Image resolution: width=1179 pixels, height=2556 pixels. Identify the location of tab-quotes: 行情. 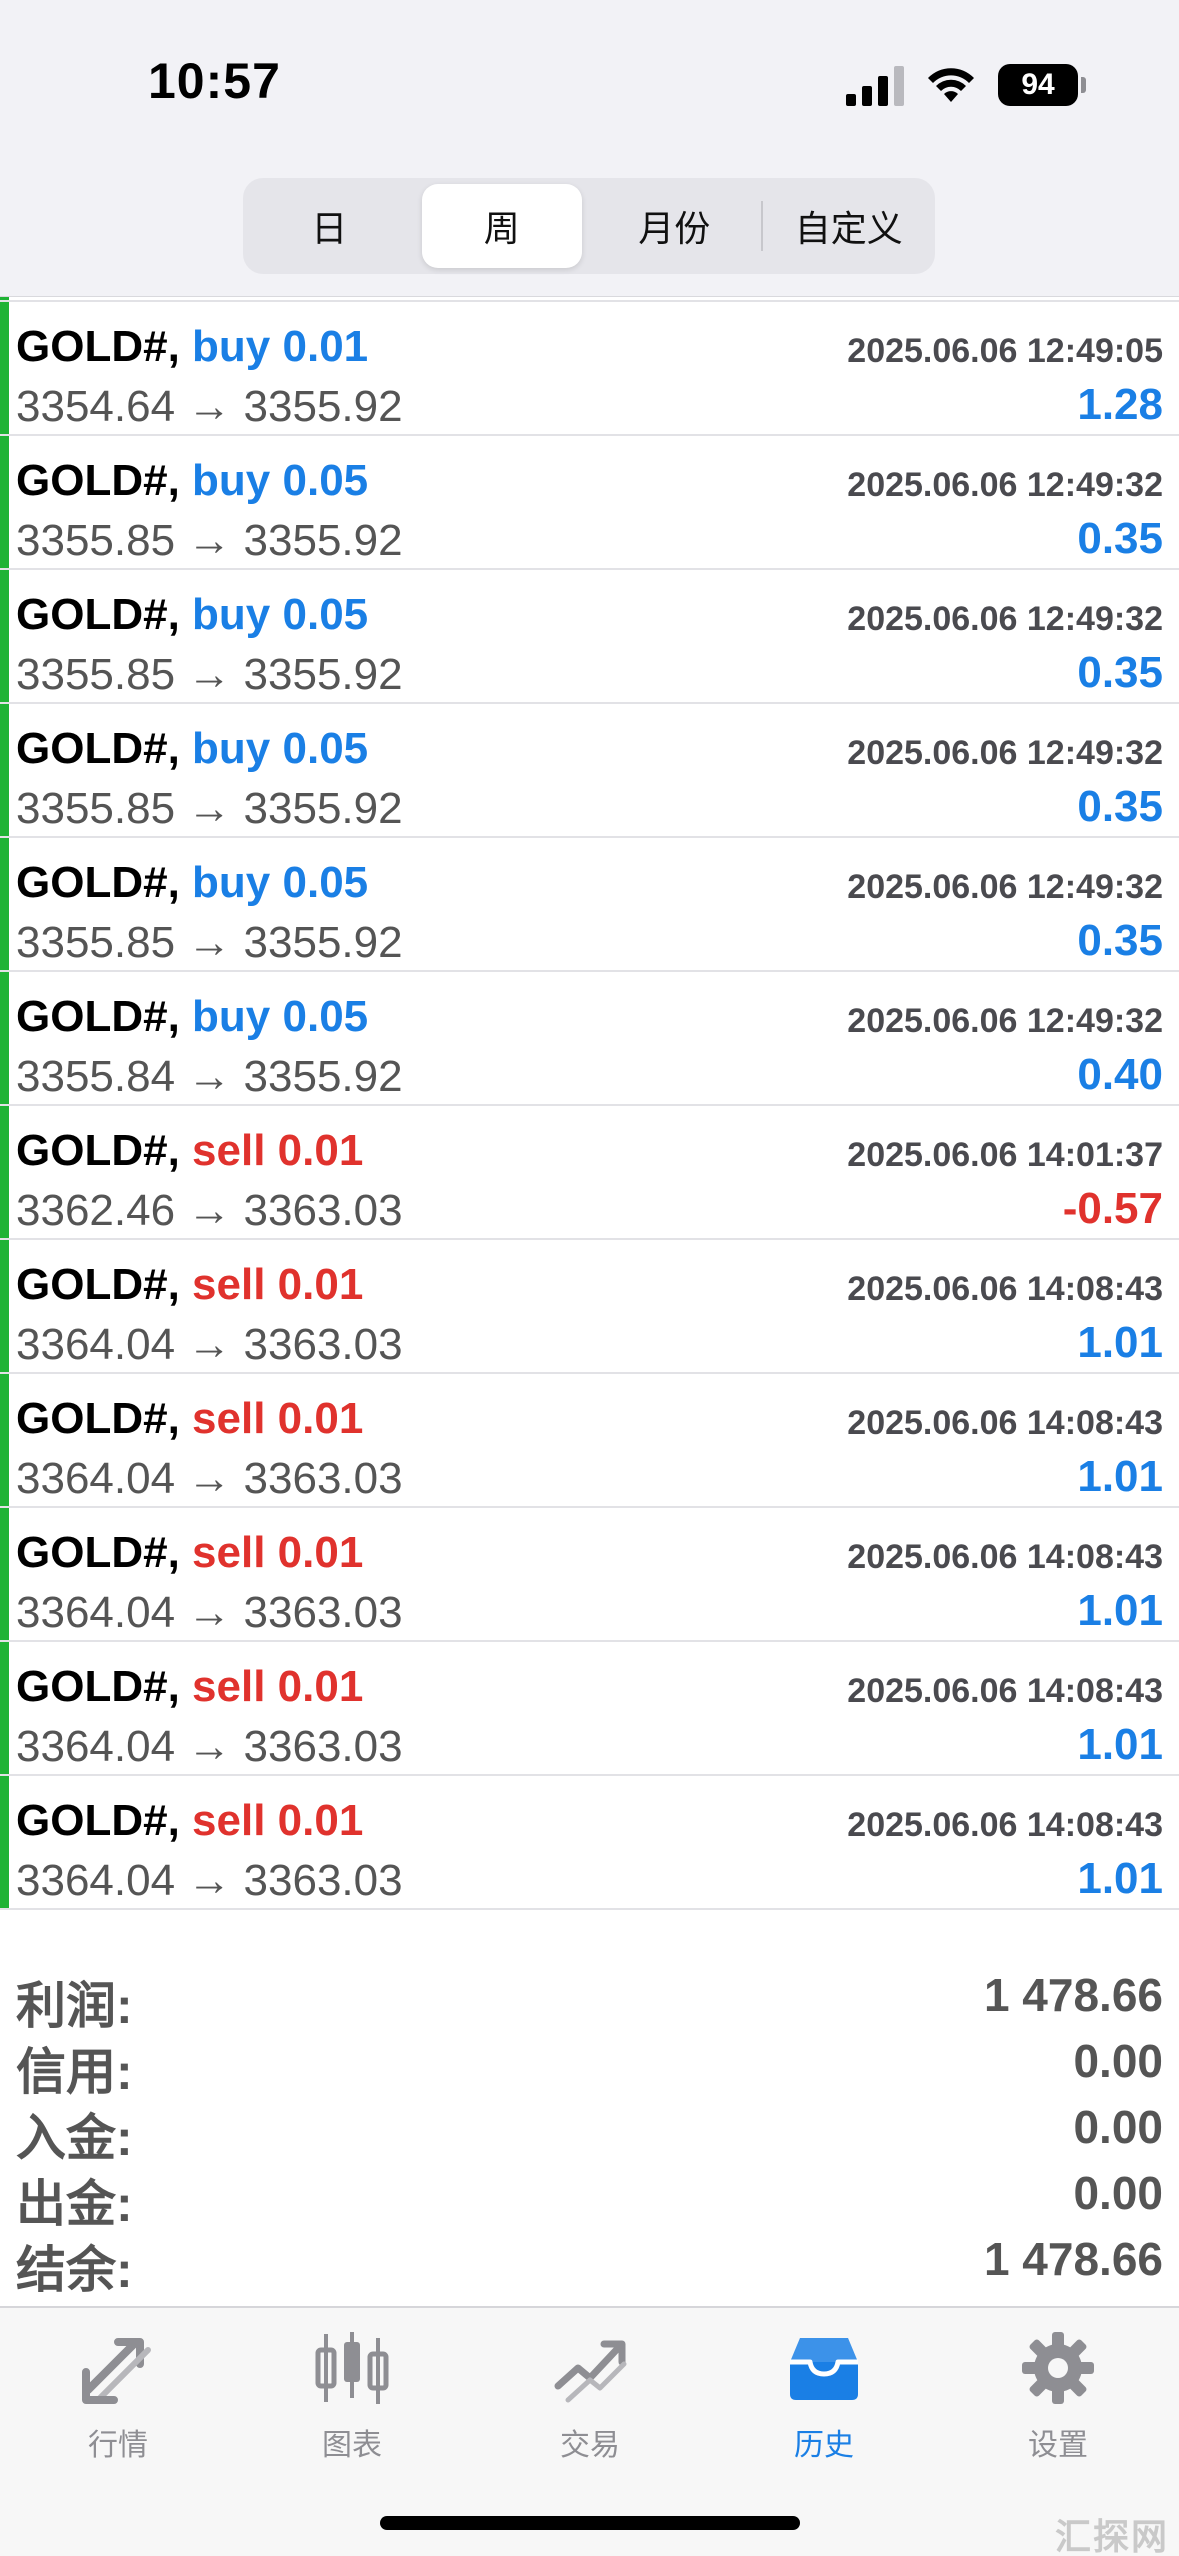
(118, 2403).